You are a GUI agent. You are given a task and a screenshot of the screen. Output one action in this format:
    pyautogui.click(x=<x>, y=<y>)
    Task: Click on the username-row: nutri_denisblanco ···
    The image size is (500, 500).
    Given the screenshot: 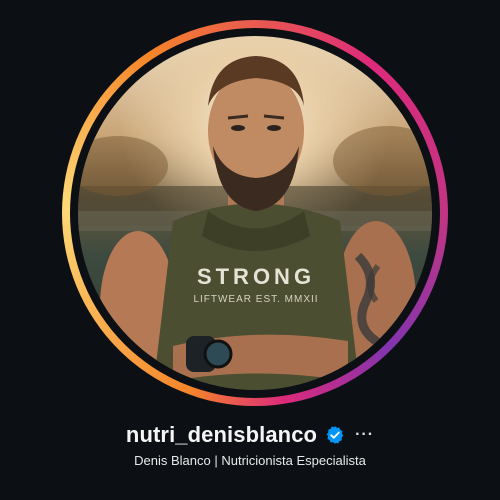 What is the action you would take?
    pyautogui.click(x=250, y=435)
    